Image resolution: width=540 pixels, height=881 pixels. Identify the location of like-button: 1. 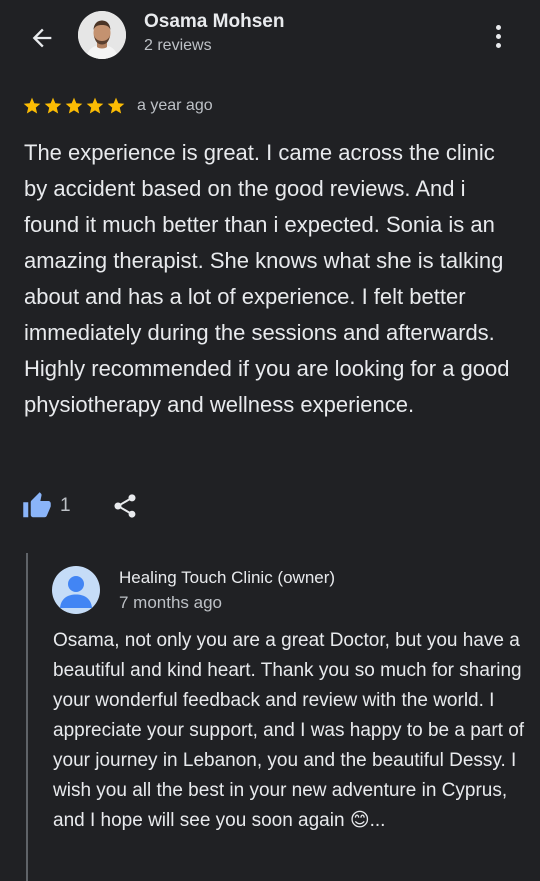
(46, 506).